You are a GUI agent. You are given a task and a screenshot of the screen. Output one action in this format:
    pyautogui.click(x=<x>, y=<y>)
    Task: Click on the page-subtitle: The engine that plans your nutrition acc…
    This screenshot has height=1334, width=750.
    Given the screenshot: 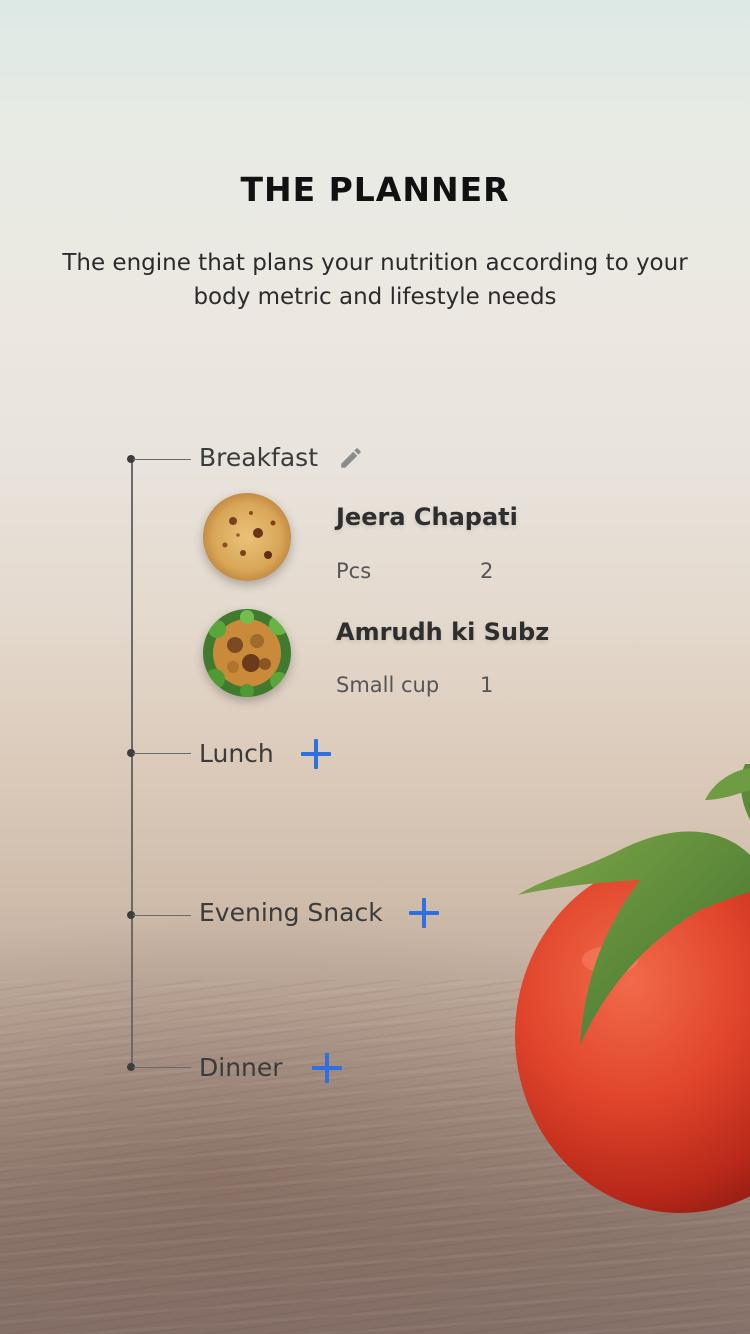 What is the action you would take?
    pyautogui.click(x=375, y=280)
    